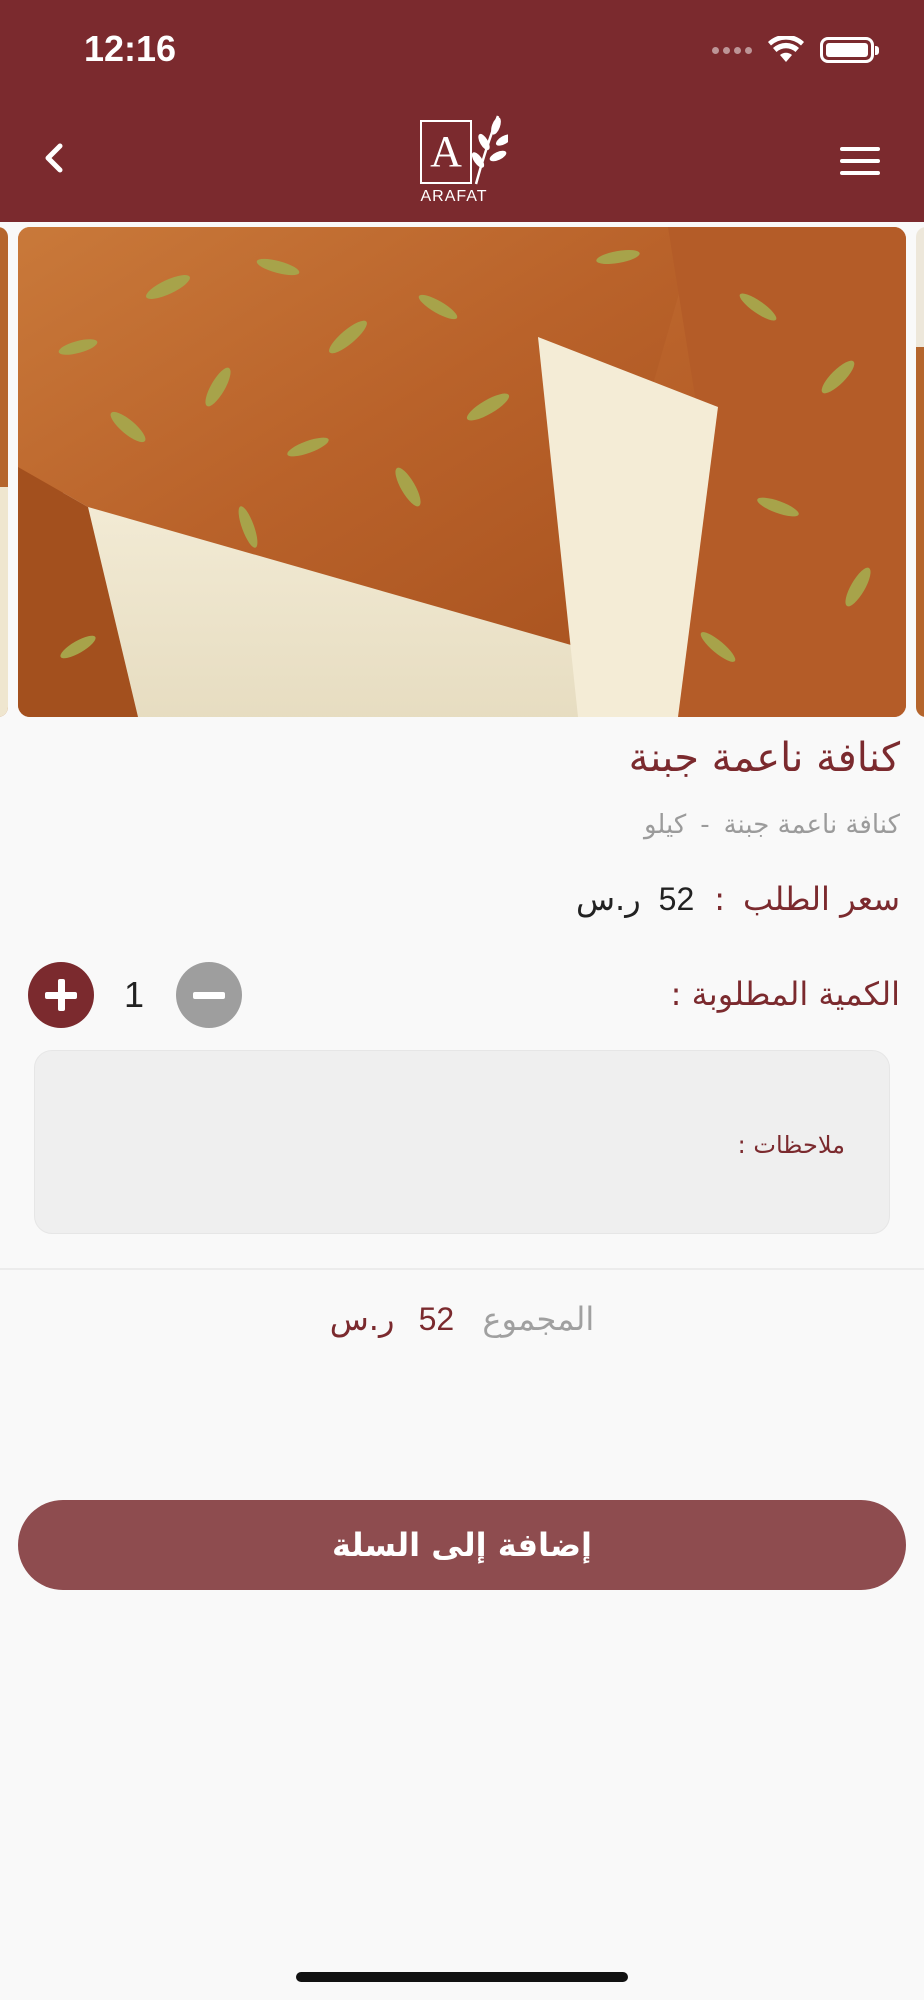 This screenshot has width=924, height=2000. What do you see at coordinates (61, 995) in the screenshot?
I see `quantity-increase-button` at bounding box center [61, 995].